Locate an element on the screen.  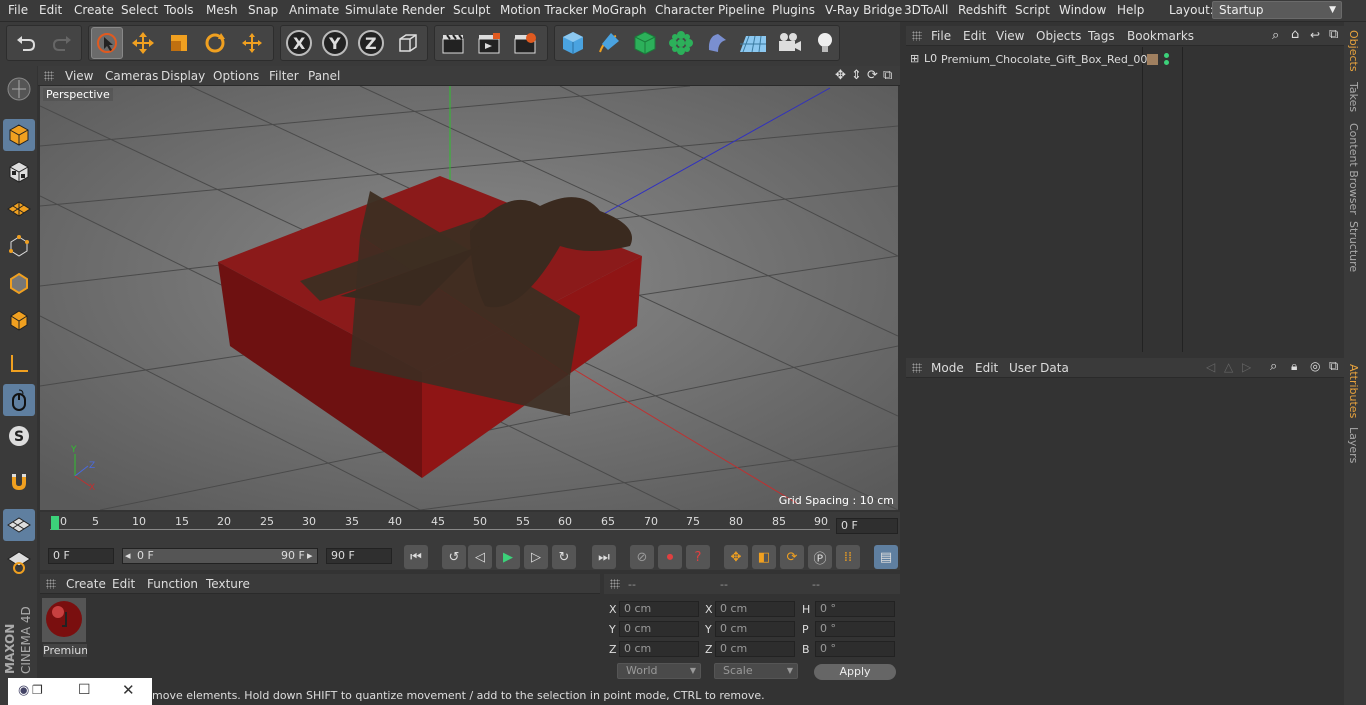
tweak-mode-button is located at coordinates (19, 400).